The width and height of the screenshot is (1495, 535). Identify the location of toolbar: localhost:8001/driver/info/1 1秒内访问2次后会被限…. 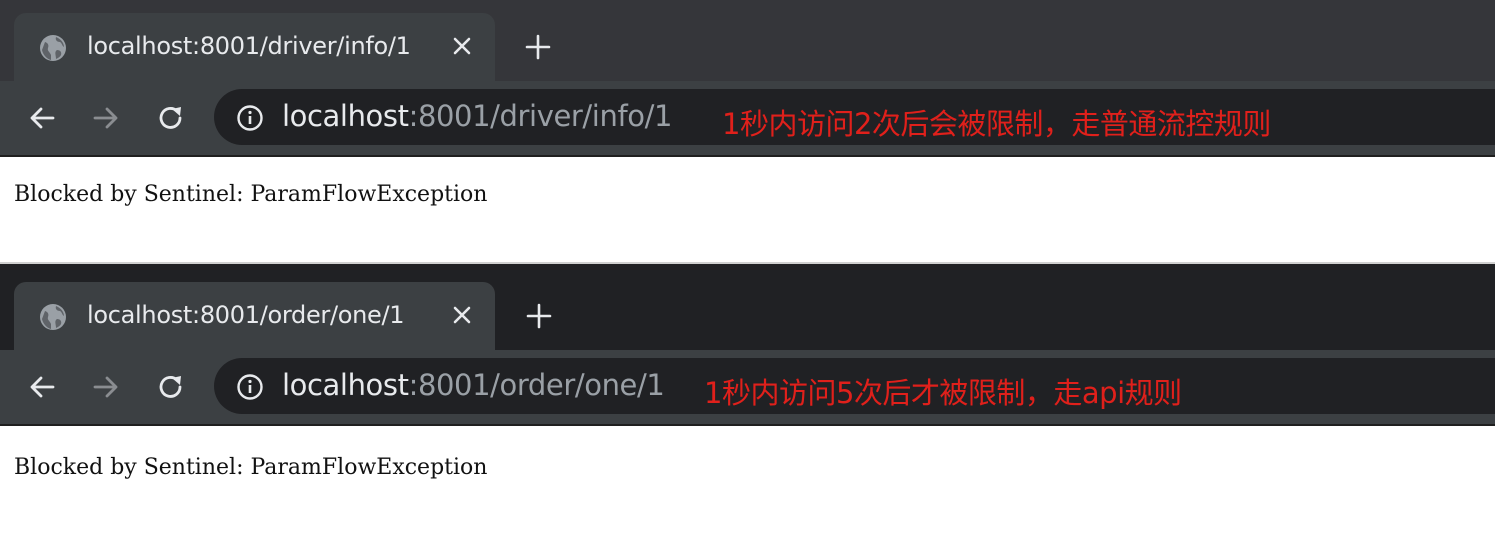
(747, 118).